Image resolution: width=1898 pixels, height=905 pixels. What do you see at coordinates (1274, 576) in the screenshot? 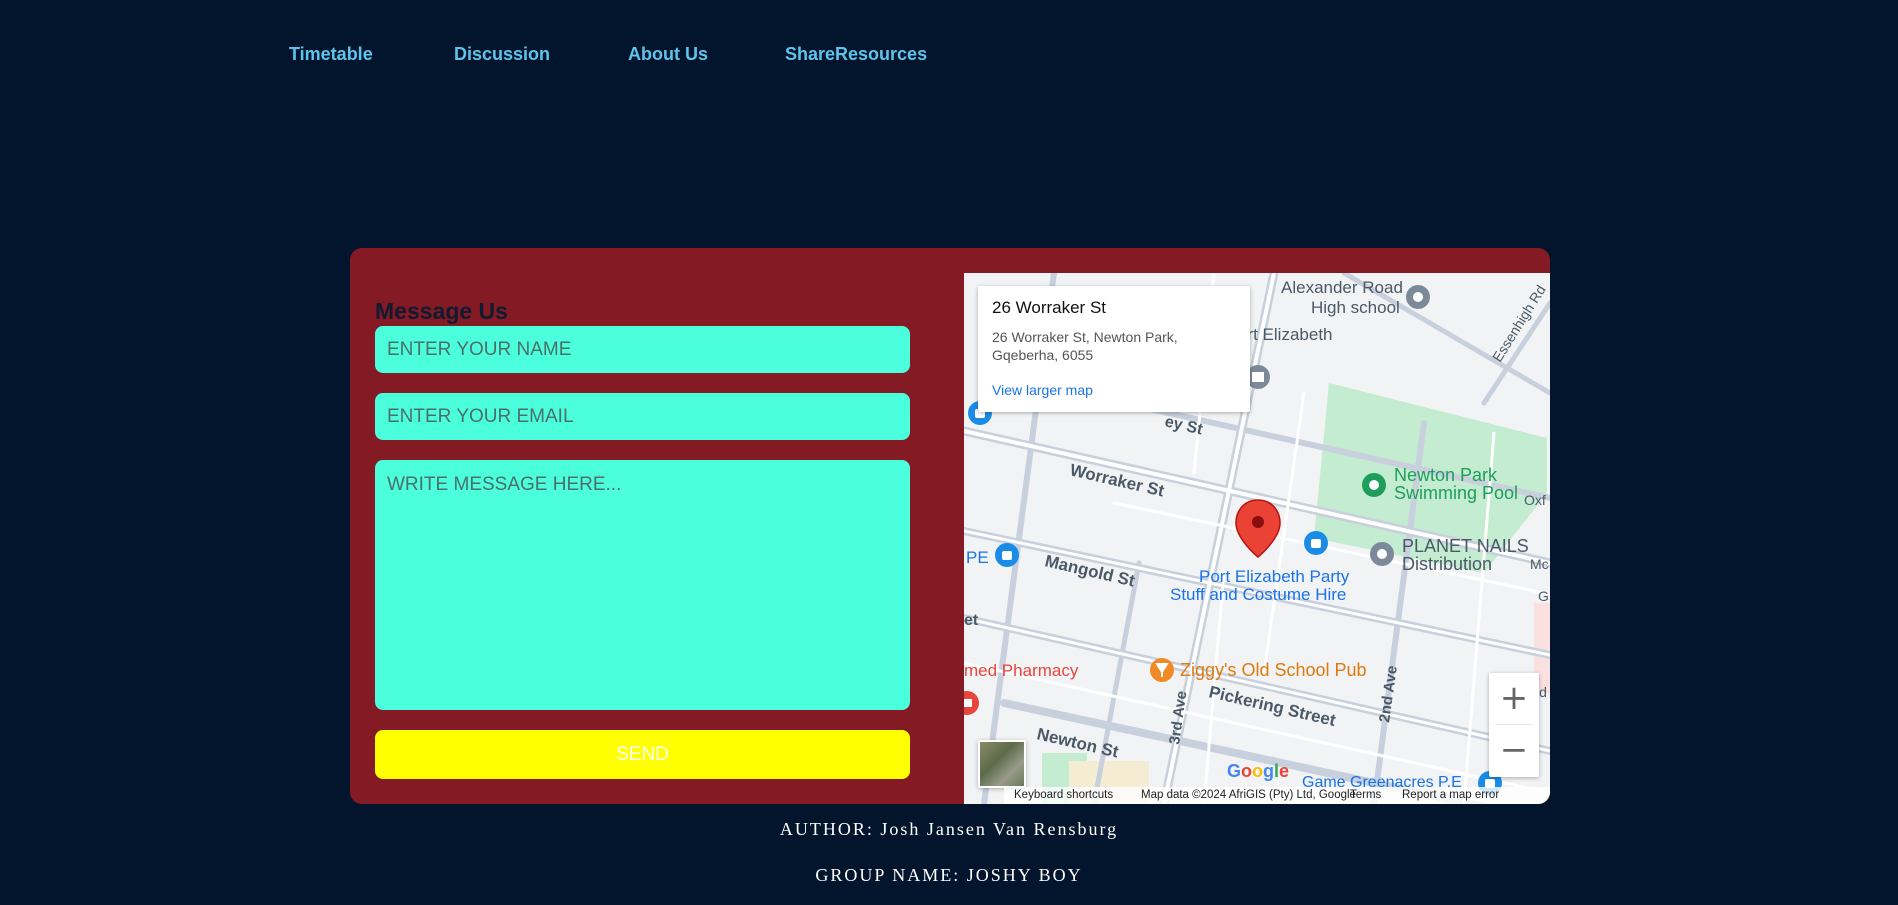
I see `map-label: Port Elizabeth Party` at bounding box center [1274, 576].